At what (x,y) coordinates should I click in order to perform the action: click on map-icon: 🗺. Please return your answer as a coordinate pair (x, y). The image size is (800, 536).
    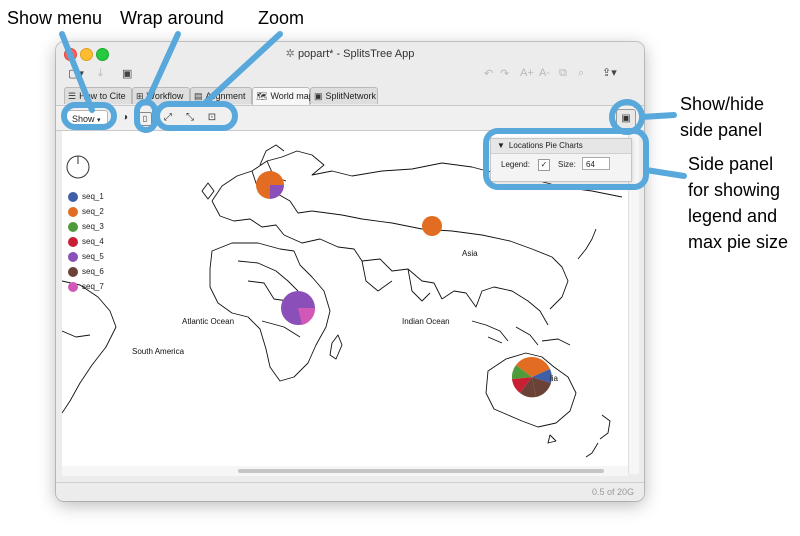
    Looking at the image, I should click on (262, 96).